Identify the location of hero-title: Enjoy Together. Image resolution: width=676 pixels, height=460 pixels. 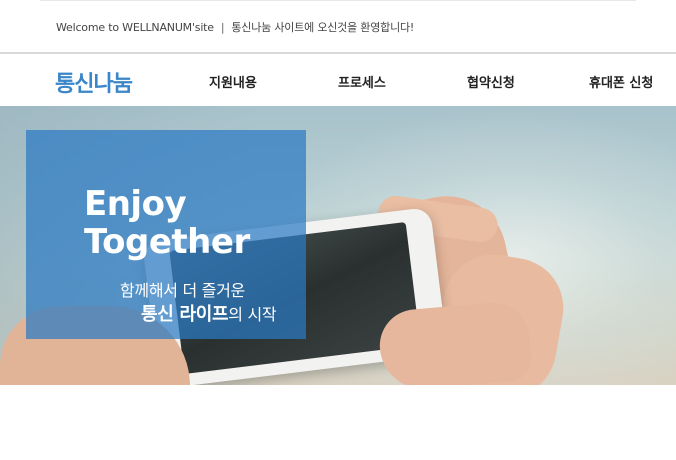
(167, 223).